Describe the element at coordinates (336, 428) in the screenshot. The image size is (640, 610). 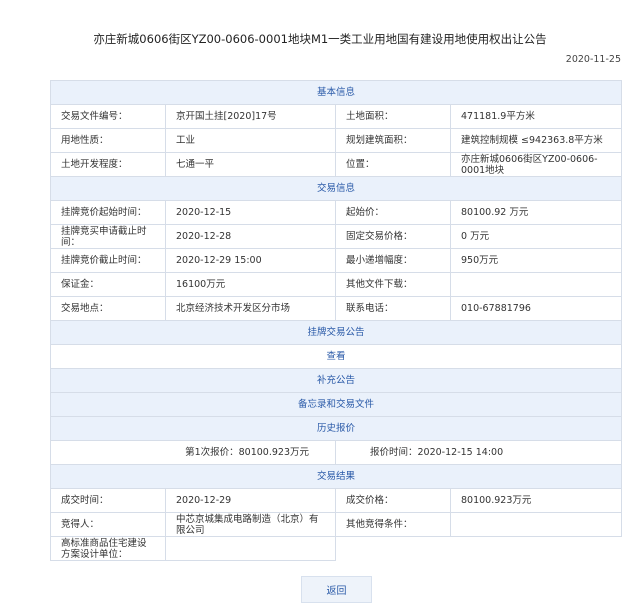
I see `section-history-quotes: 历史报价` at that location.